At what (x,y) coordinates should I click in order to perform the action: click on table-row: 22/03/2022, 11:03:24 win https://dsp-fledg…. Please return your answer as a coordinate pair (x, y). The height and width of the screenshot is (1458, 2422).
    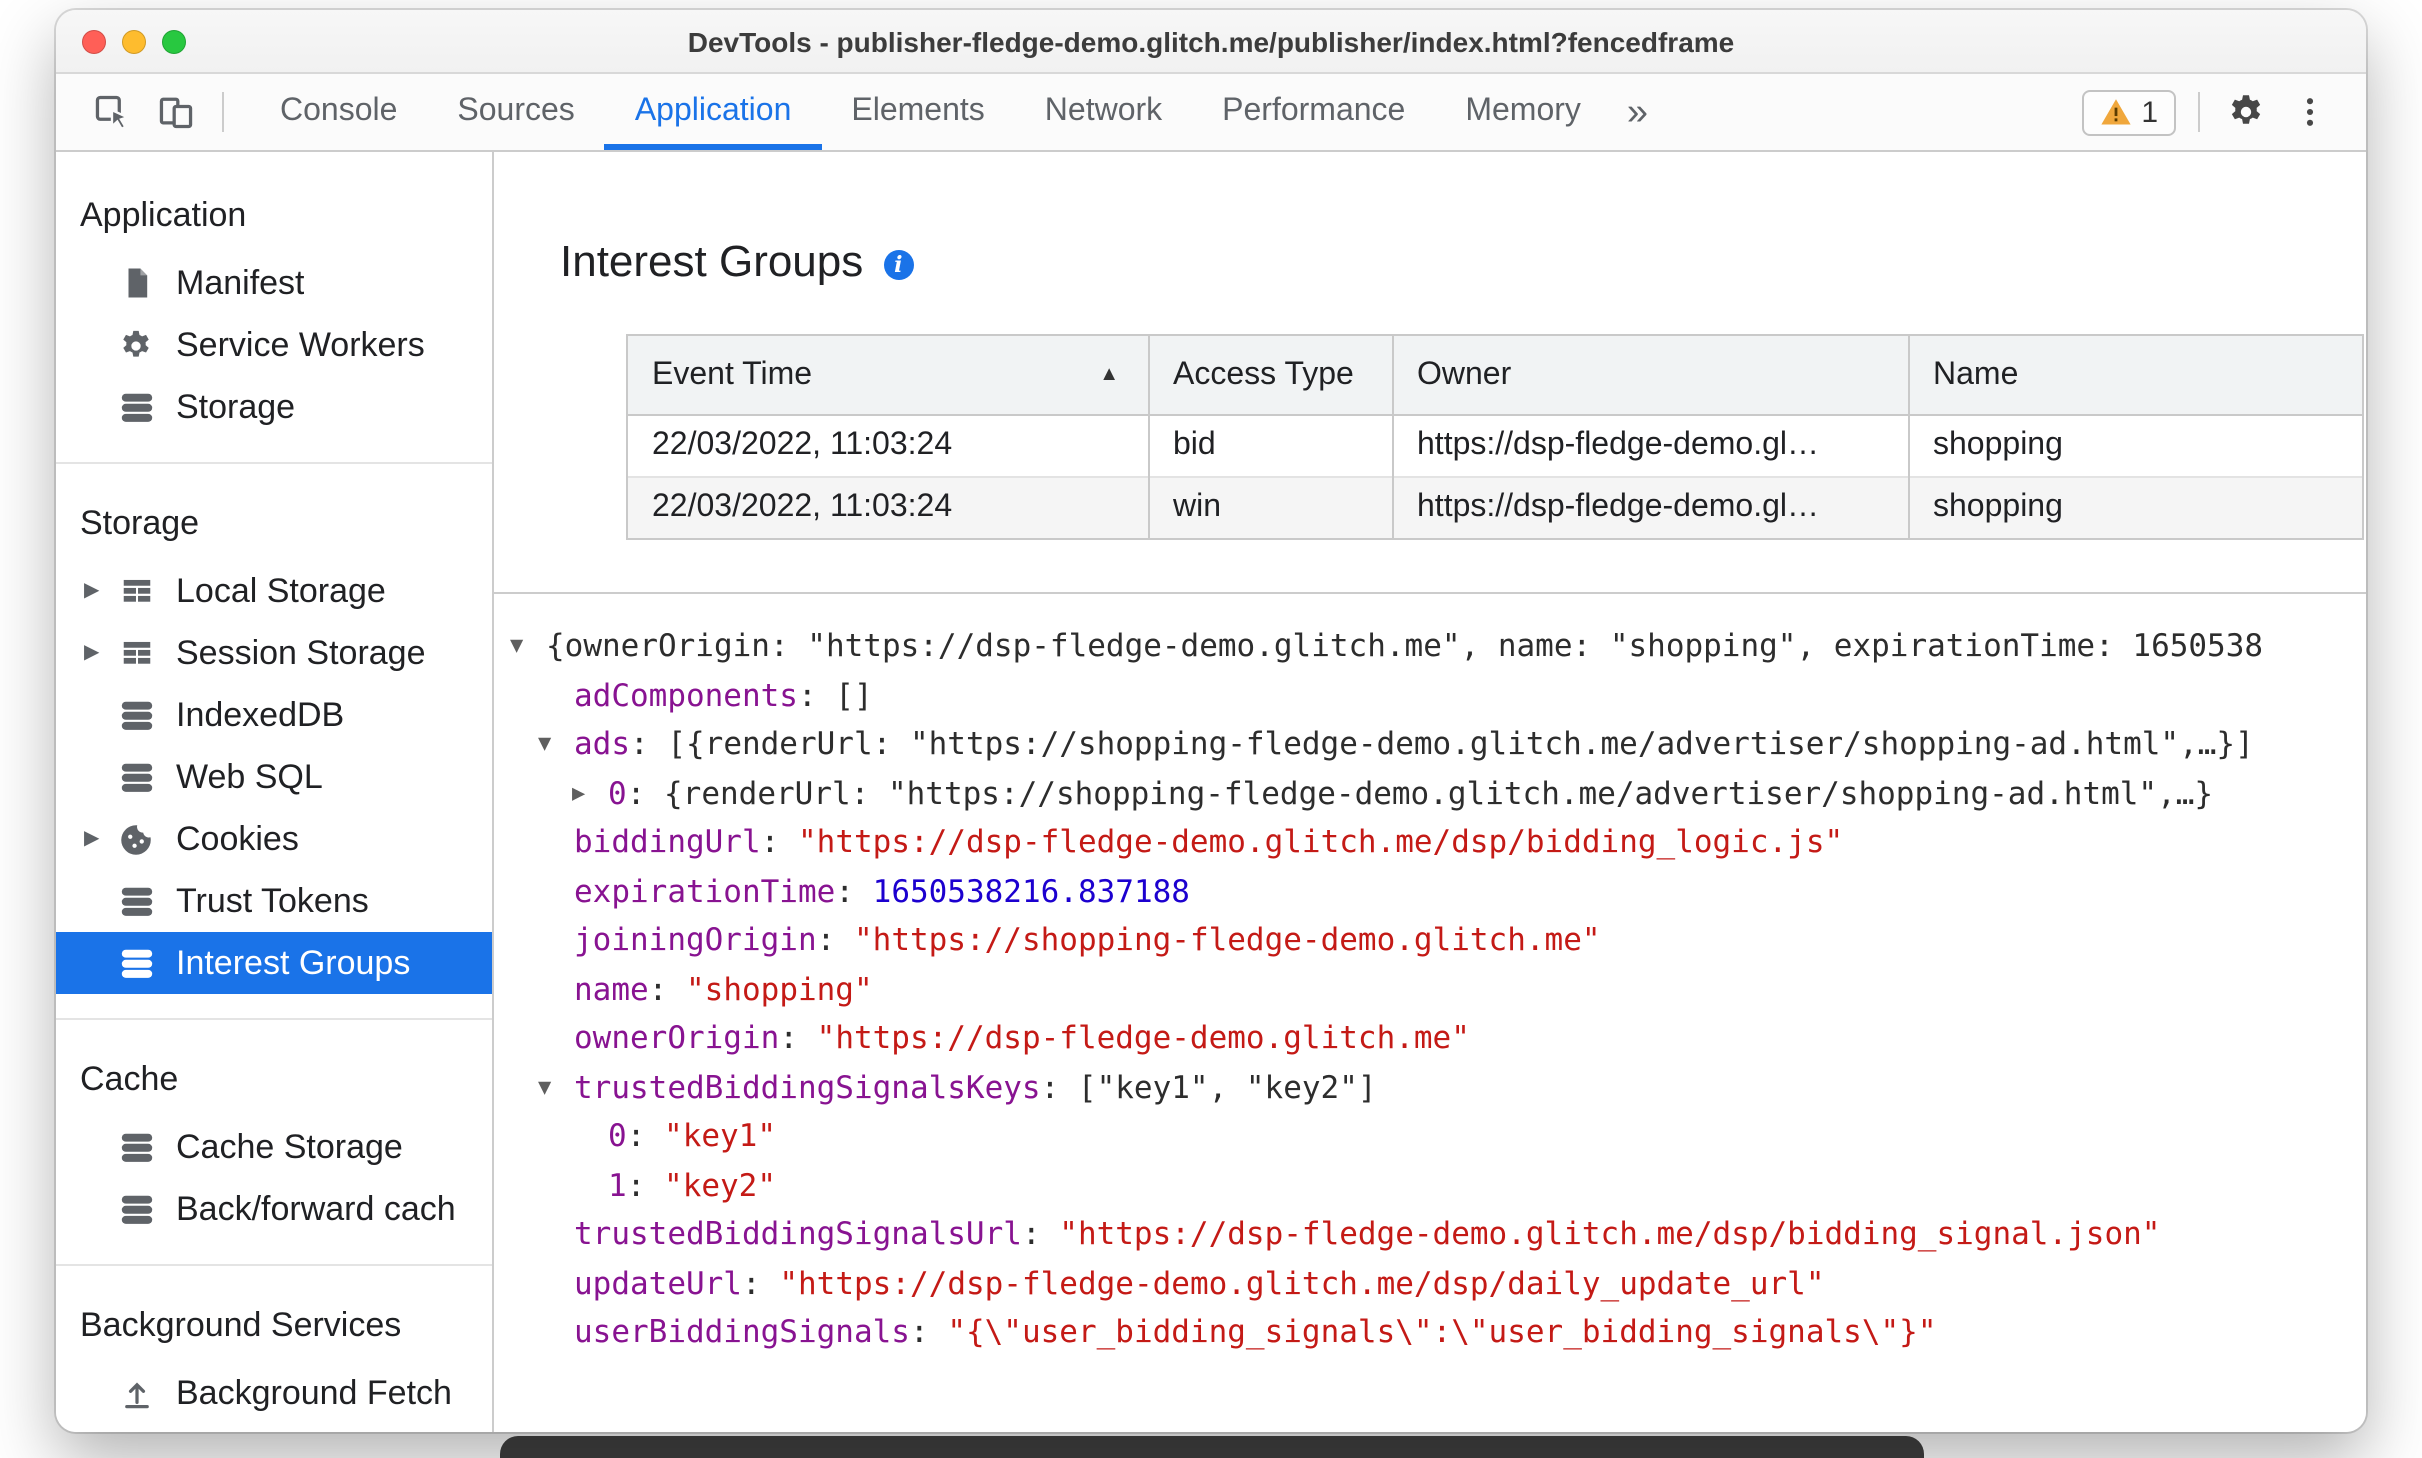
    Looking at the image, I should click on (1495, 507).